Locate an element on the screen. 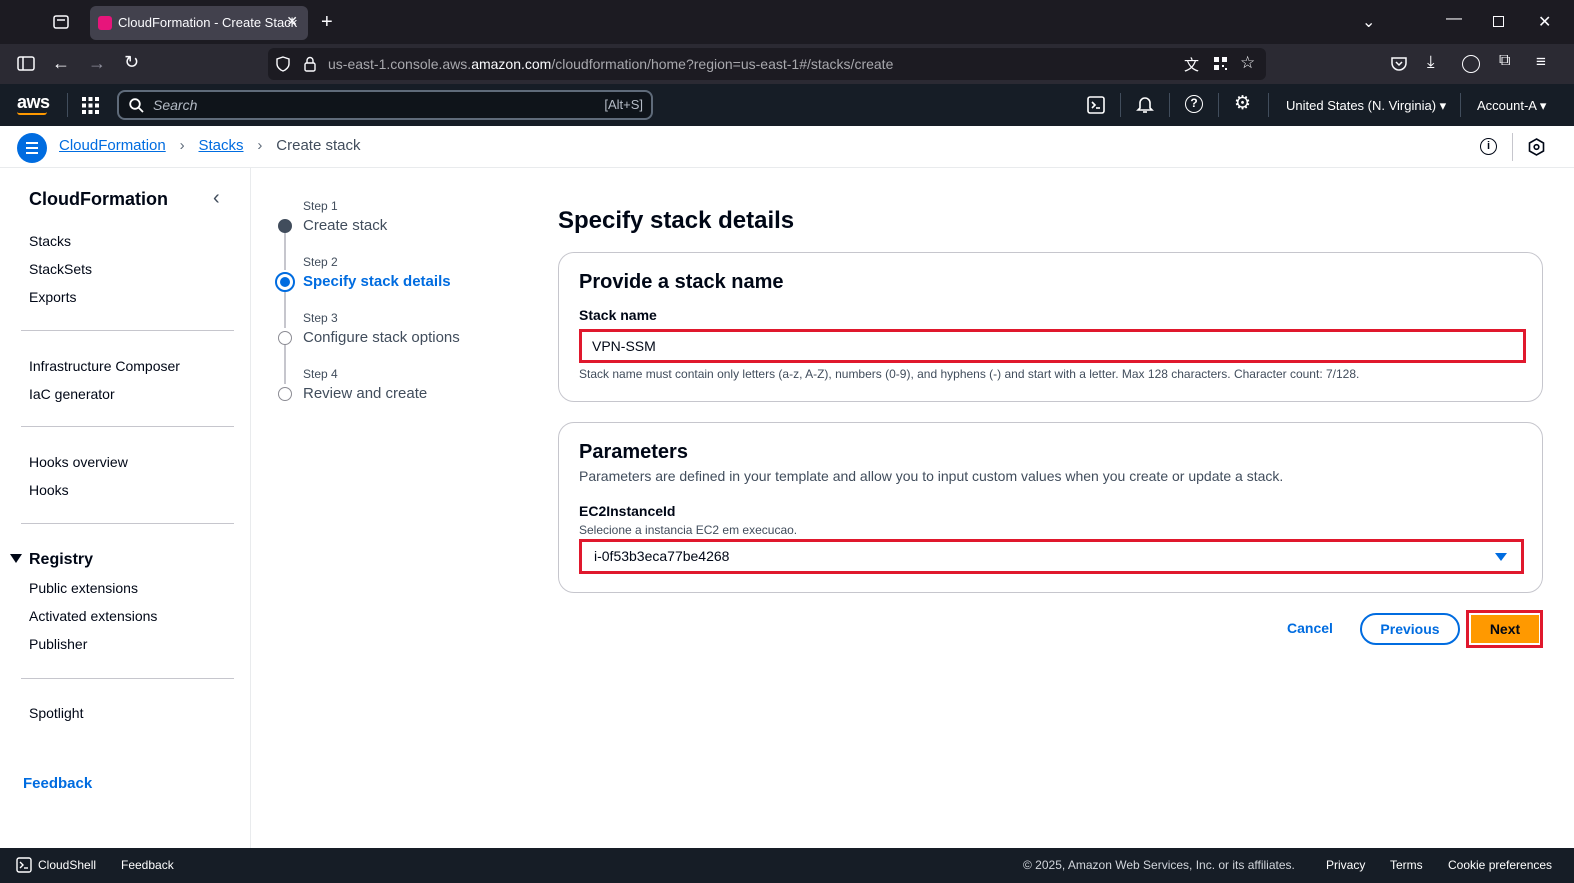 This screenshot has height=883, width=1574. ec2-instance-id-label: EC2InstanceId is located at coordinates (627, 511).